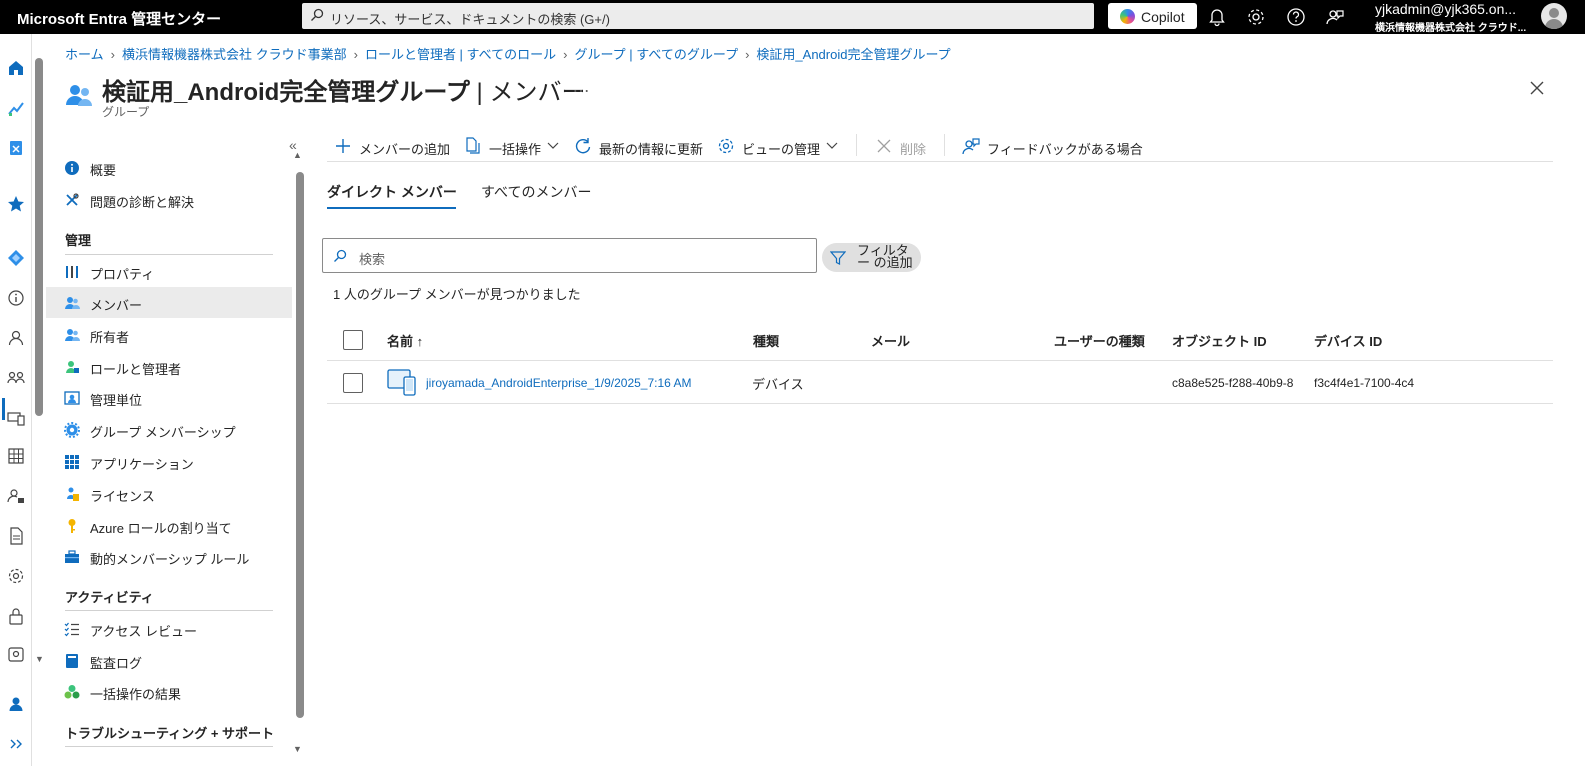  What do you see at coordinates (169, 397) in the screenshot?
I see `nav-item-admin-units: 管理単位` at bounding box center [169, 397].